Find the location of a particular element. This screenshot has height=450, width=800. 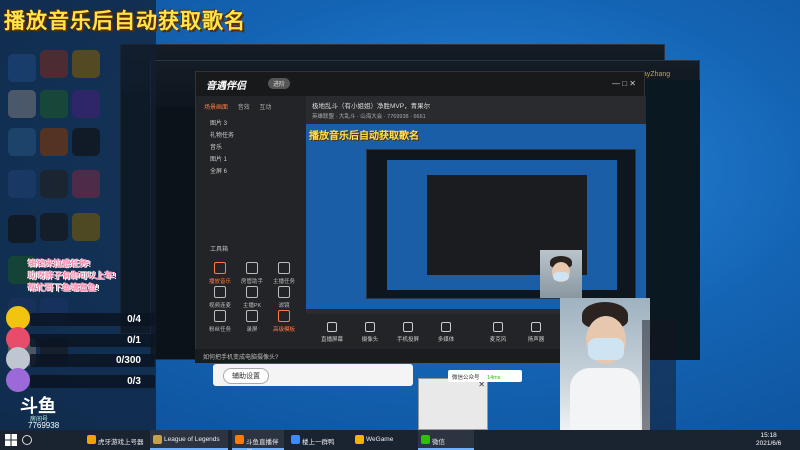

preview-title: 播放音乐后自动获取歌名 is located at coordinates (364, 136).